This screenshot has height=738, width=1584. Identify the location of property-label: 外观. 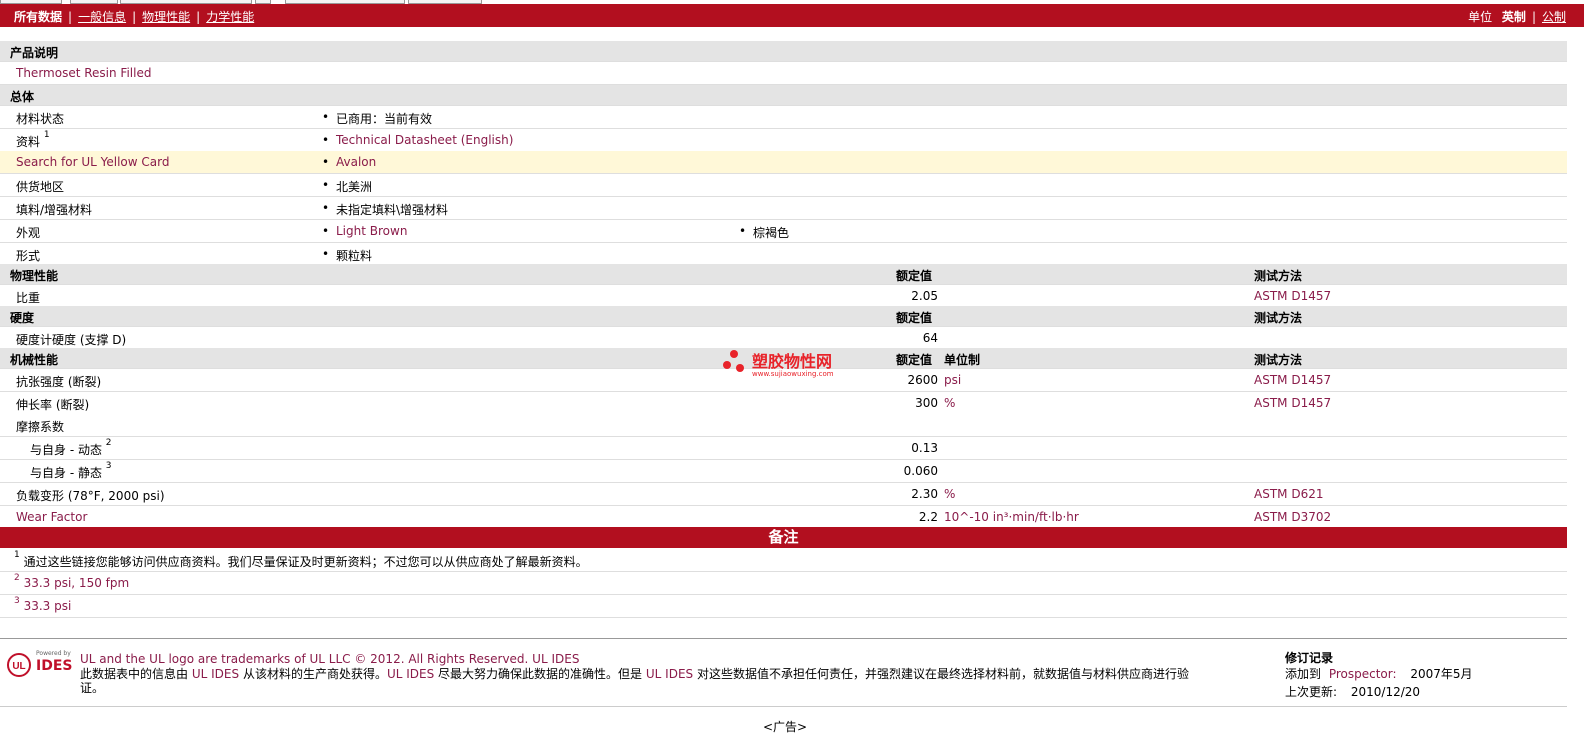
(28, 233).